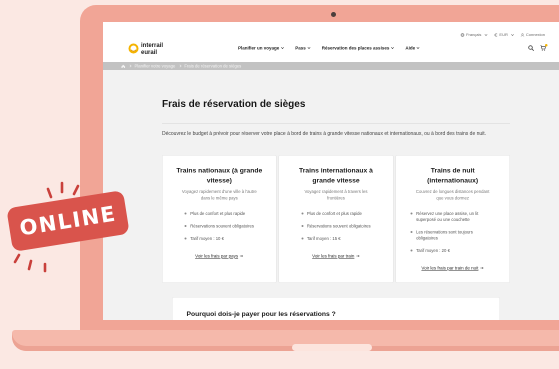  Describe the element at coordinates (207, 238) in the screenshot. I see `list-item-text: Tarif moyen : 10 €` at that location.